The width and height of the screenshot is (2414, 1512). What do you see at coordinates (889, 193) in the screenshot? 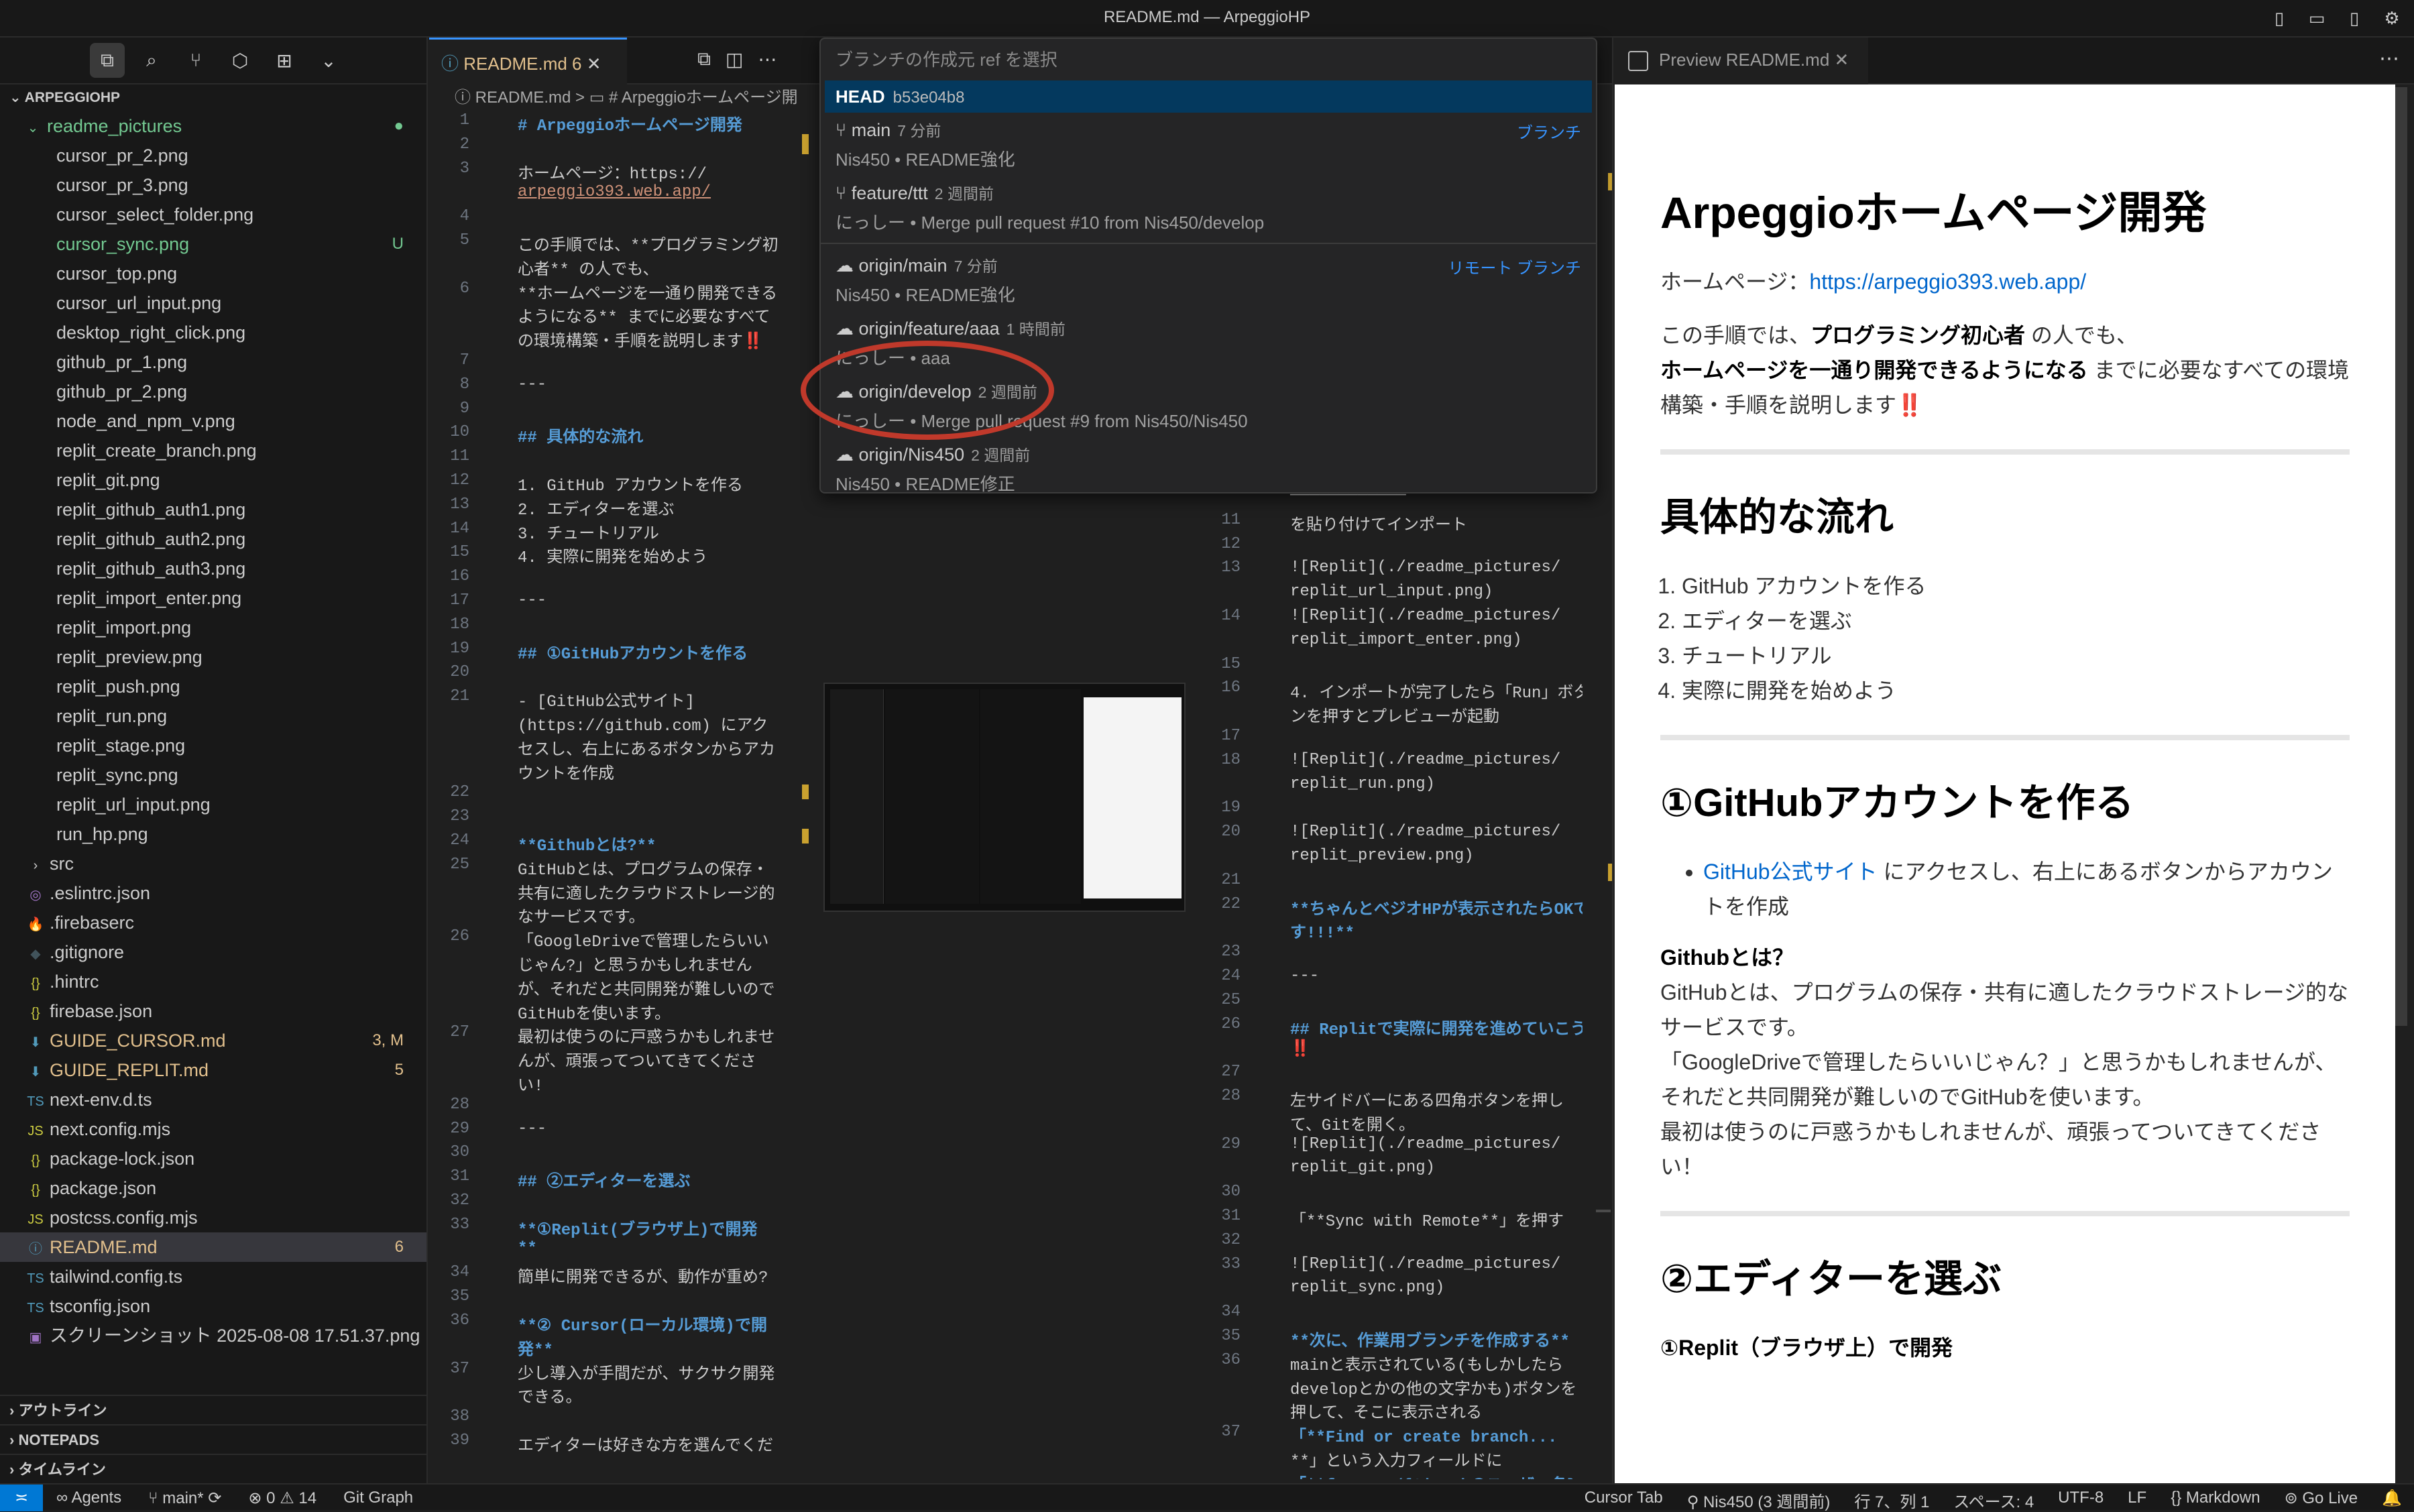
I see `branch-label: feature/ttt` at bounding box center [889, 193].